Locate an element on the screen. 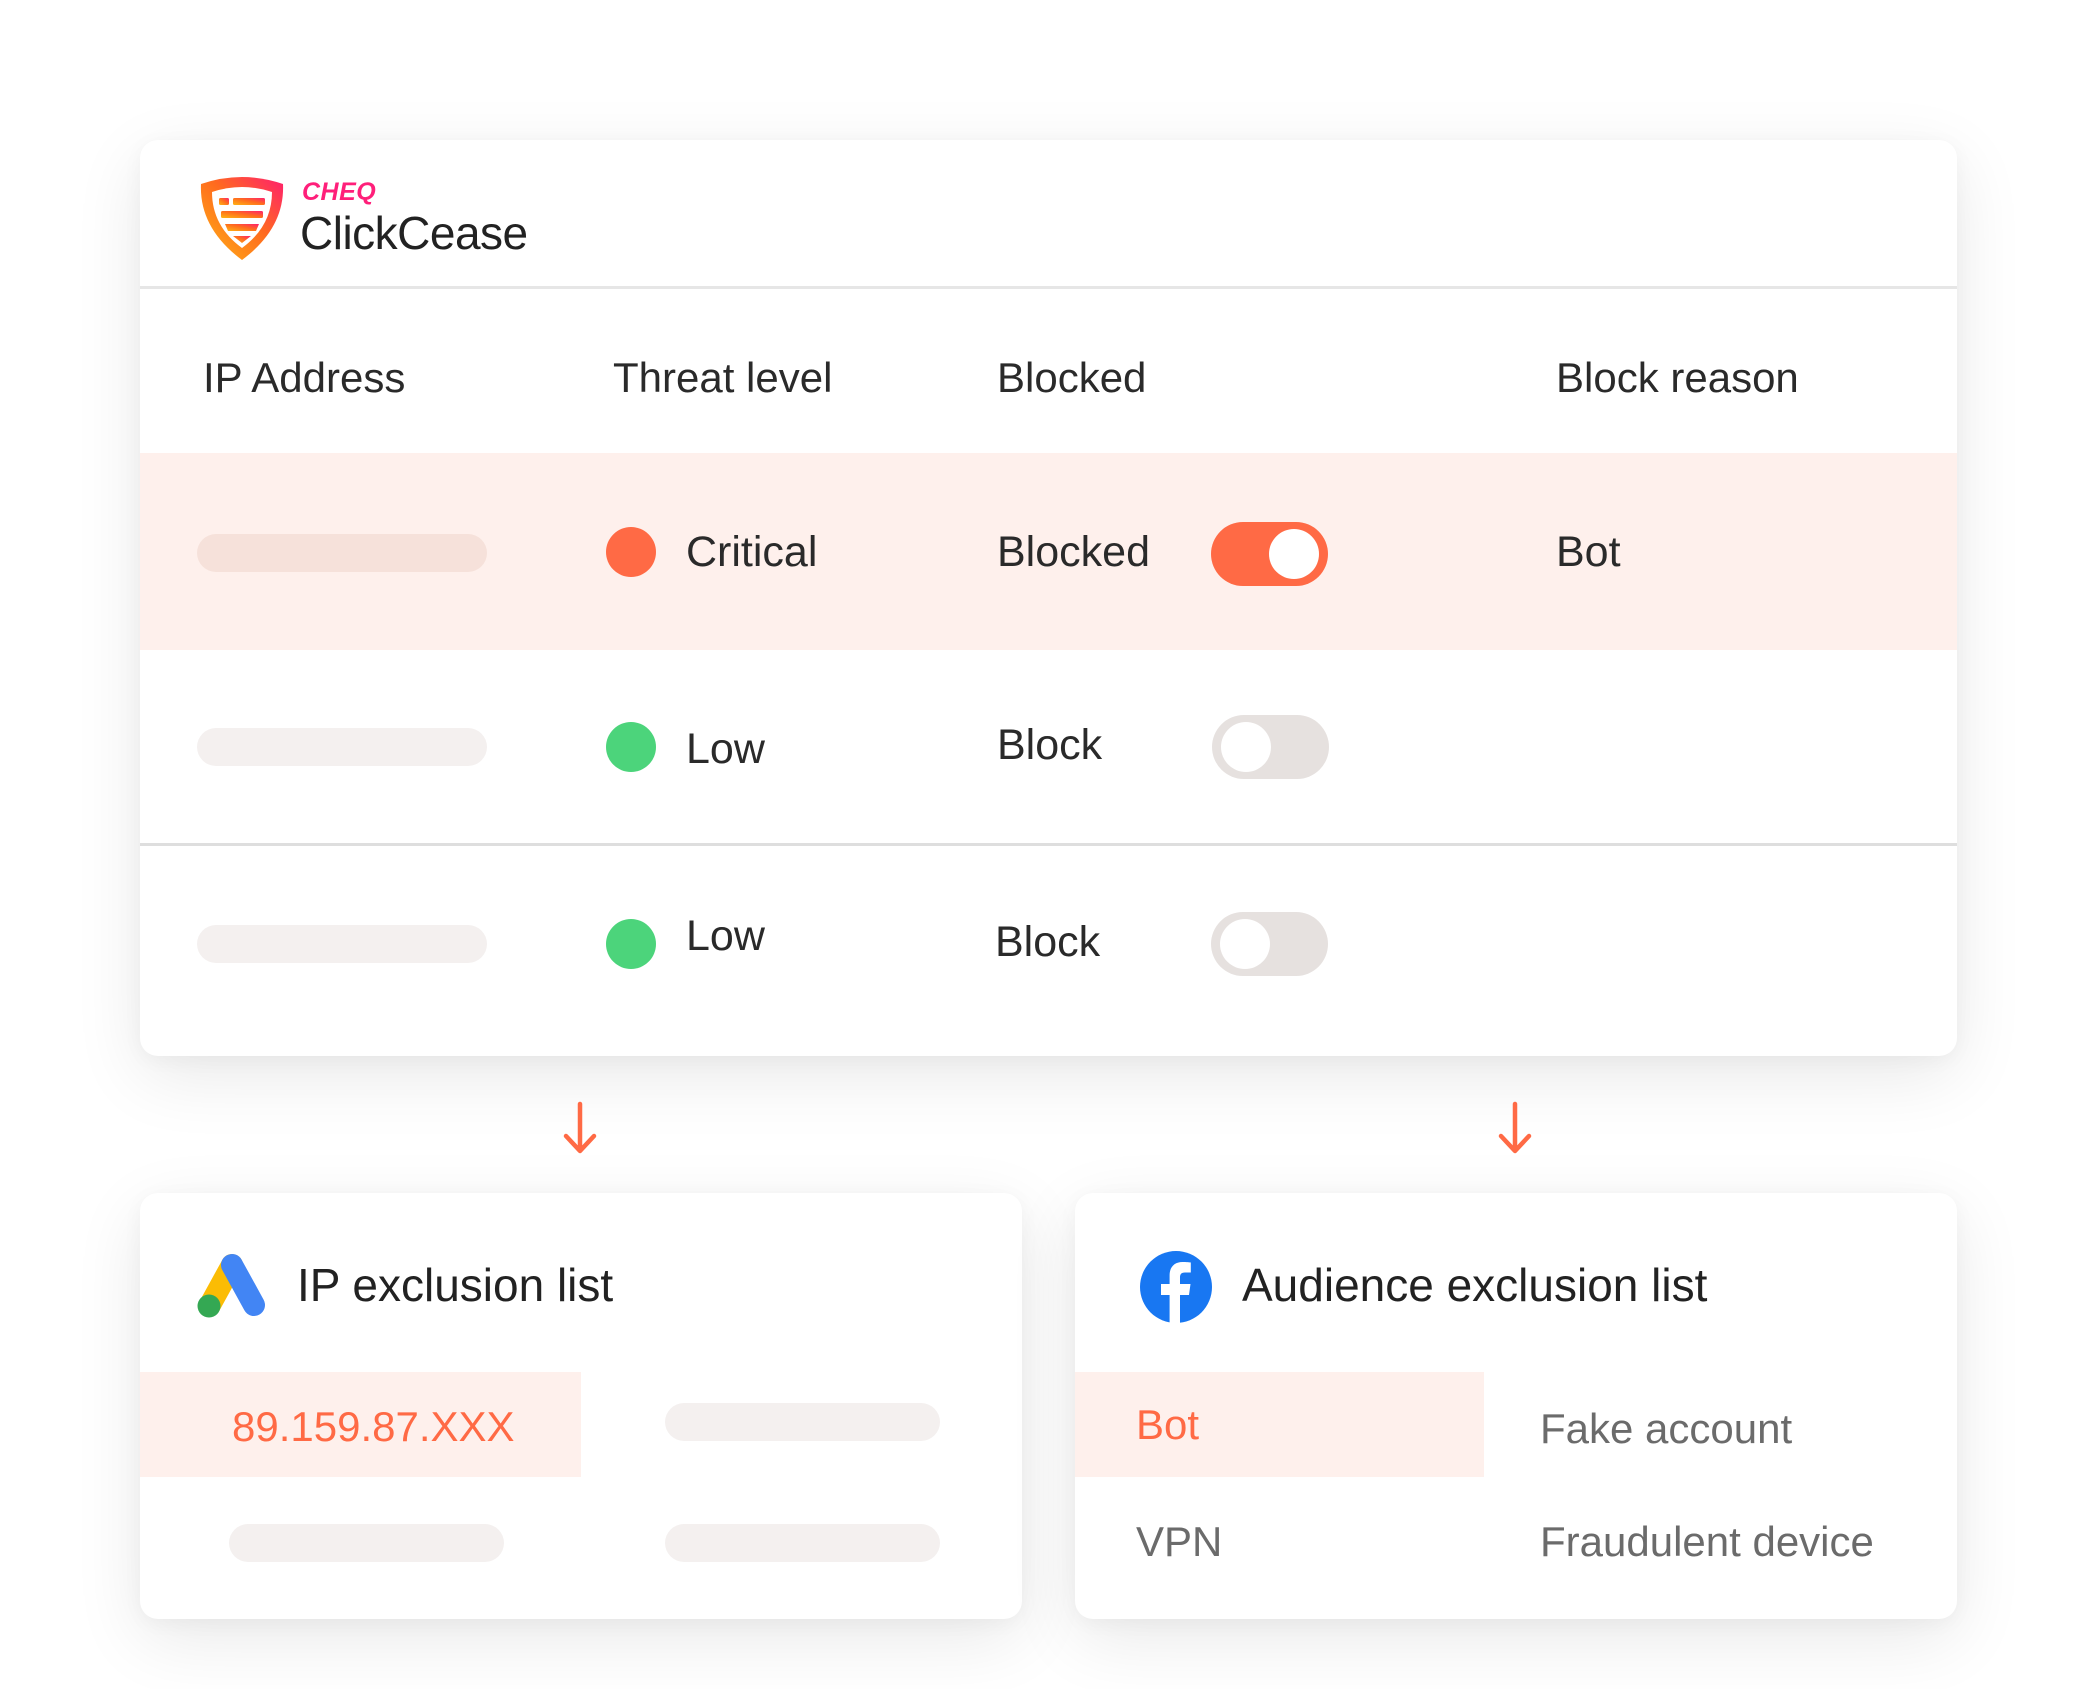 The image size is (2097, 1689). audience-exclusion-title: Audience exclusion list is located at coordinates (1475, 1285).